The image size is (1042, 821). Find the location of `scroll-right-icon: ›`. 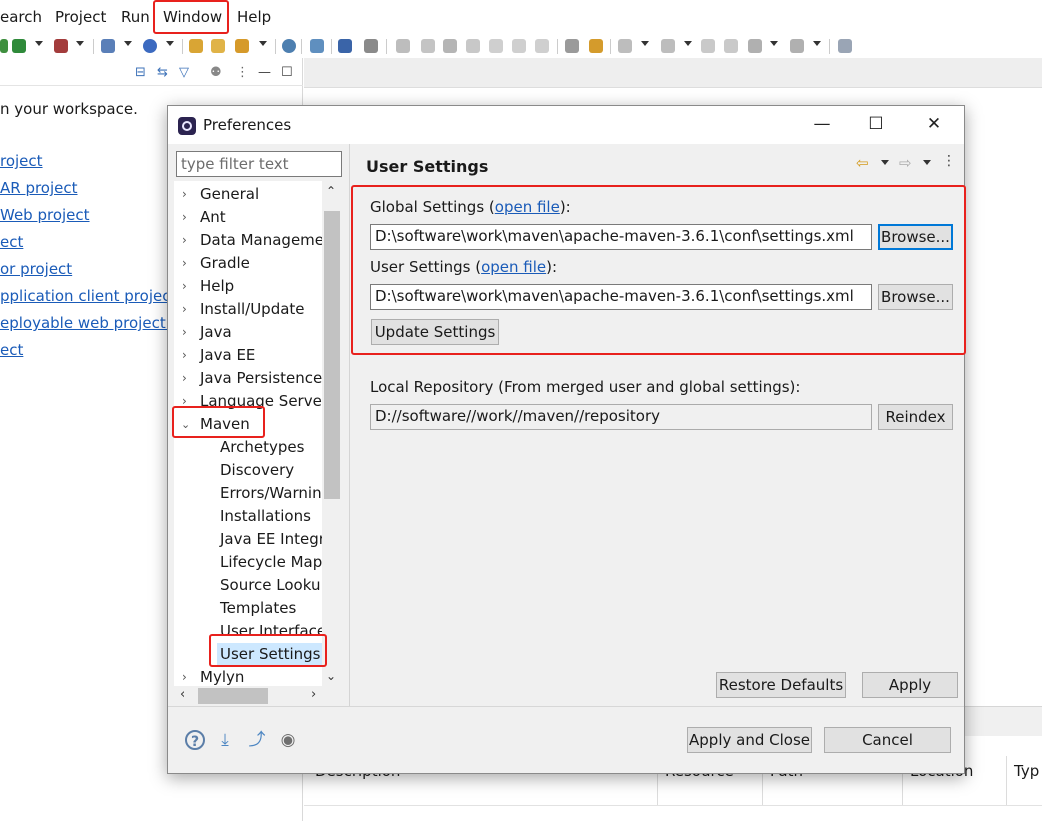

scroll-right-icon: › is located at coordinates (313, 694).